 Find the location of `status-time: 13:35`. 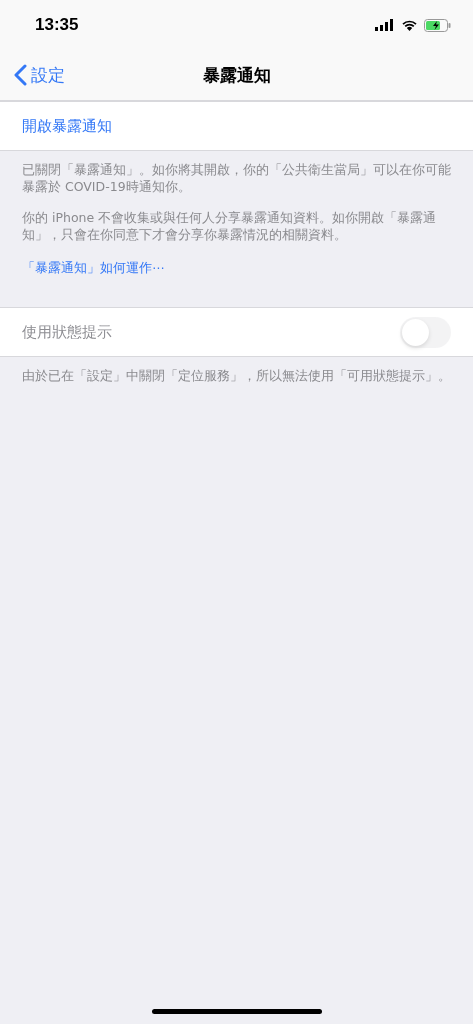

status-time: 13:35 is located at coordinates (57, 25).